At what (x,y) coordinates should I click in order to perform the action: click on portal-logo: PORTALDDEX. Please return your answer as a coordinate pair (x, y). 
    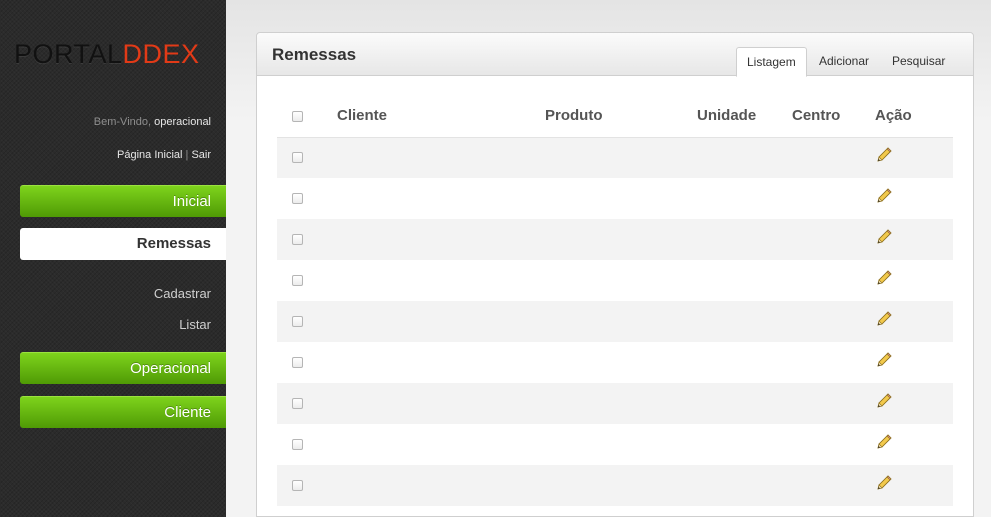
    Looking at the image, I should click on (107, 54).